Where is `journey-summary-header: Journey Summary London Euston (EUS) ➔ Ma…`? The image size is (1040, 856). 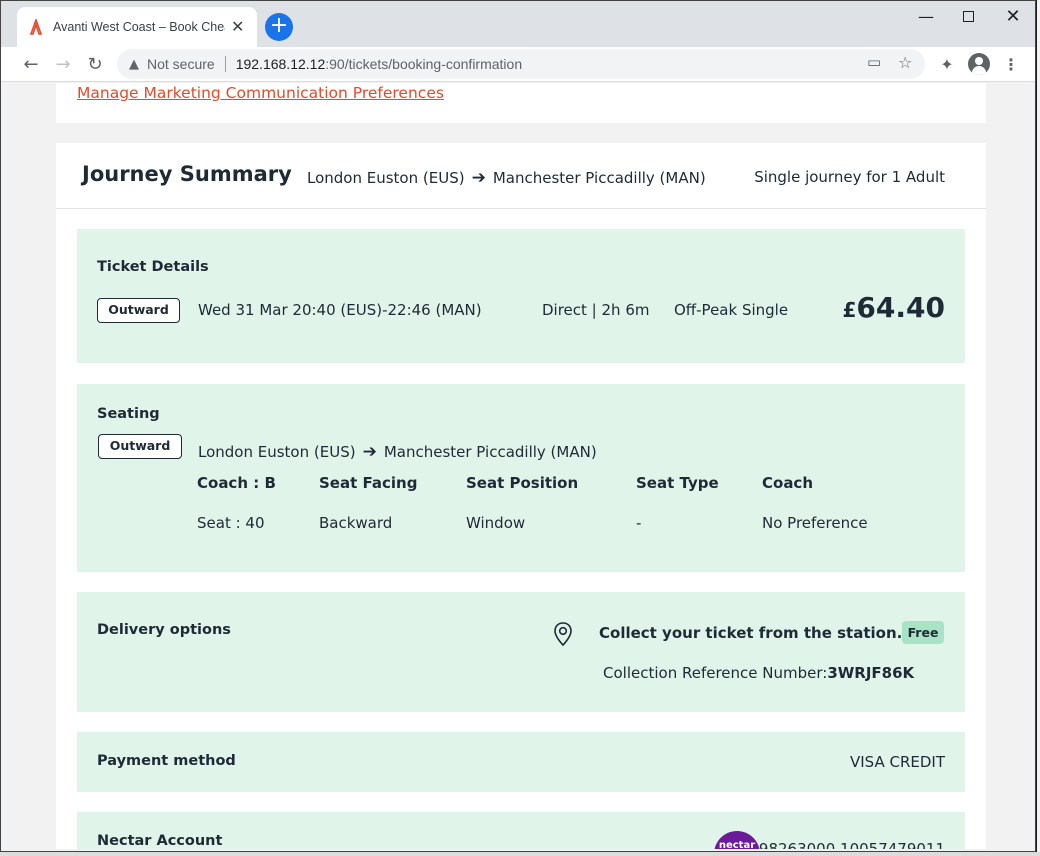
journey-summary-header: Journey Summary London Euston (EUS) ➔ Ma… is located at coordinates (521, 176).